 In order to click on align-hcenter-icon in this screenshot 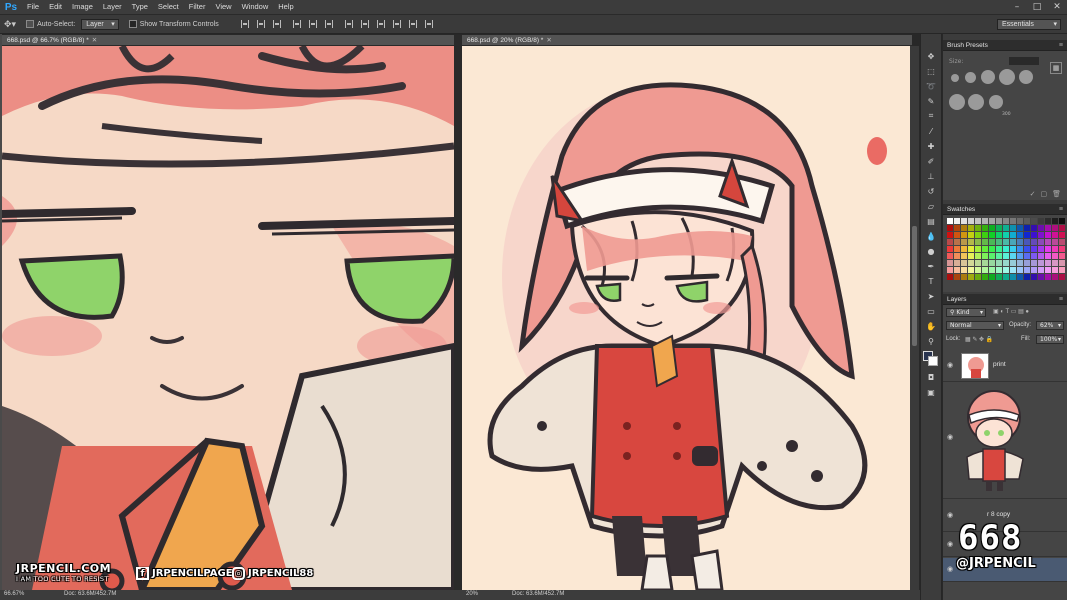, I will do `click(312, 24)`.